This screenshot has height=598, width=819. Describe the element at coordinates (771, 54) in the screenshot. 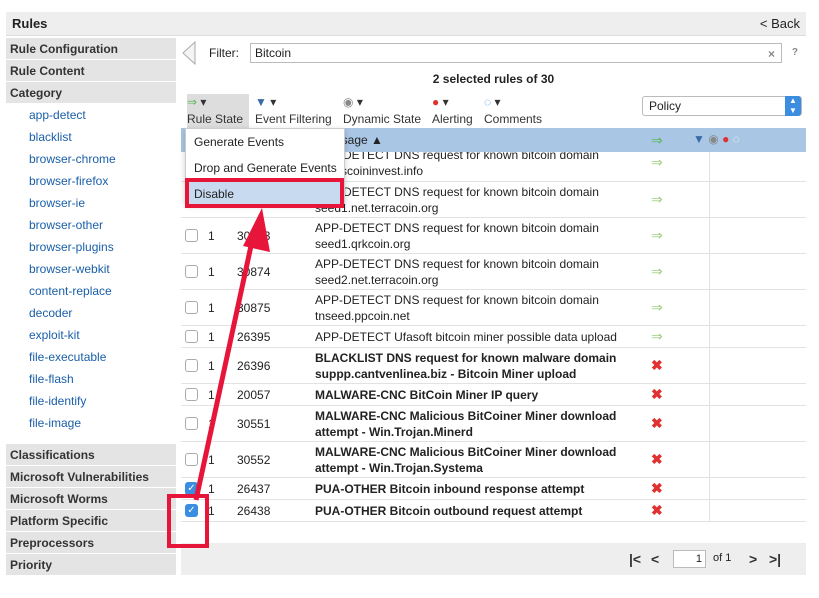

I see `clear-icon: ×` at that location.